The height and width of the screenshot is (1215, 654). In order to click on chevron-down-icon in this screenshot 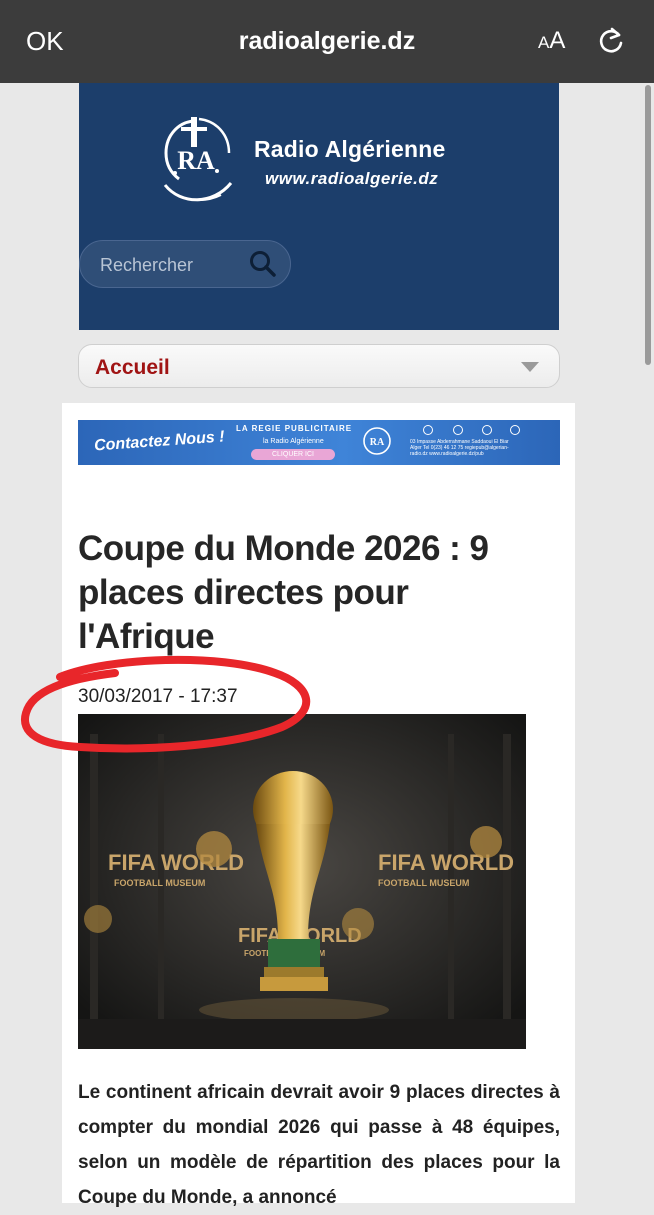, I will do `click(530, 367)`.